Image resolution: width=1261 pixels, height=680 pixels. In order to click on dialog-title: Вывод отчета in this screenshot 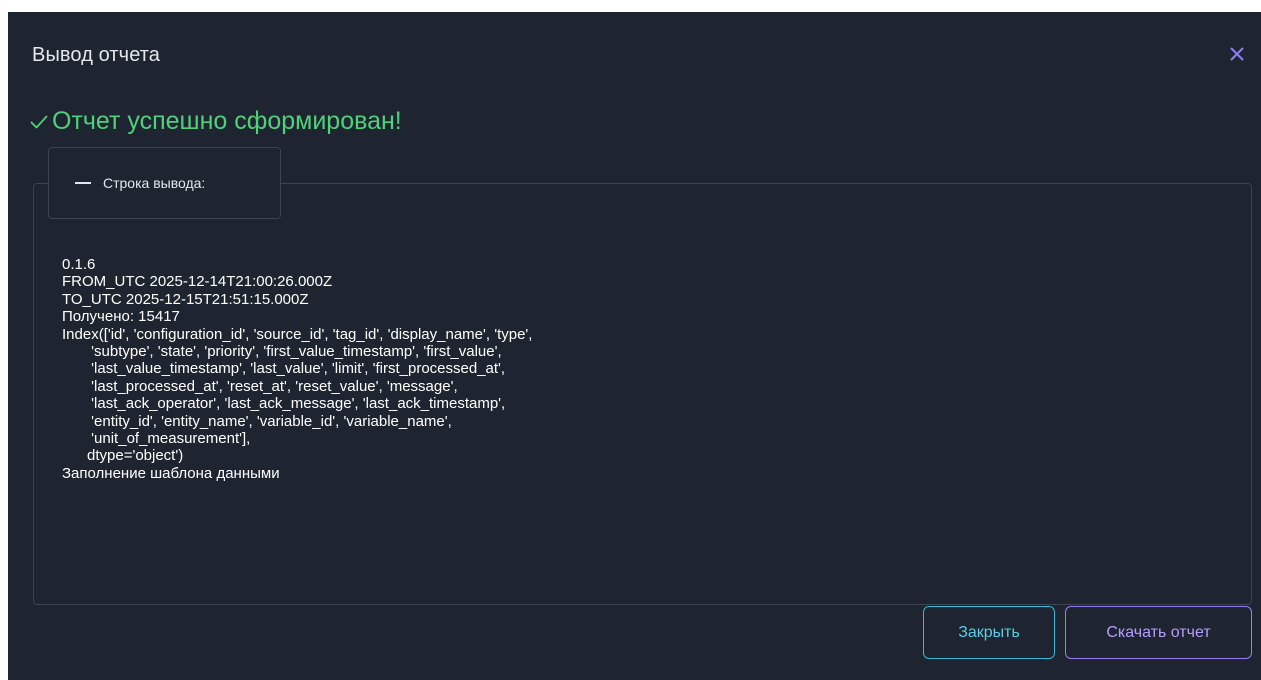, I will do `click(96, 55)`.